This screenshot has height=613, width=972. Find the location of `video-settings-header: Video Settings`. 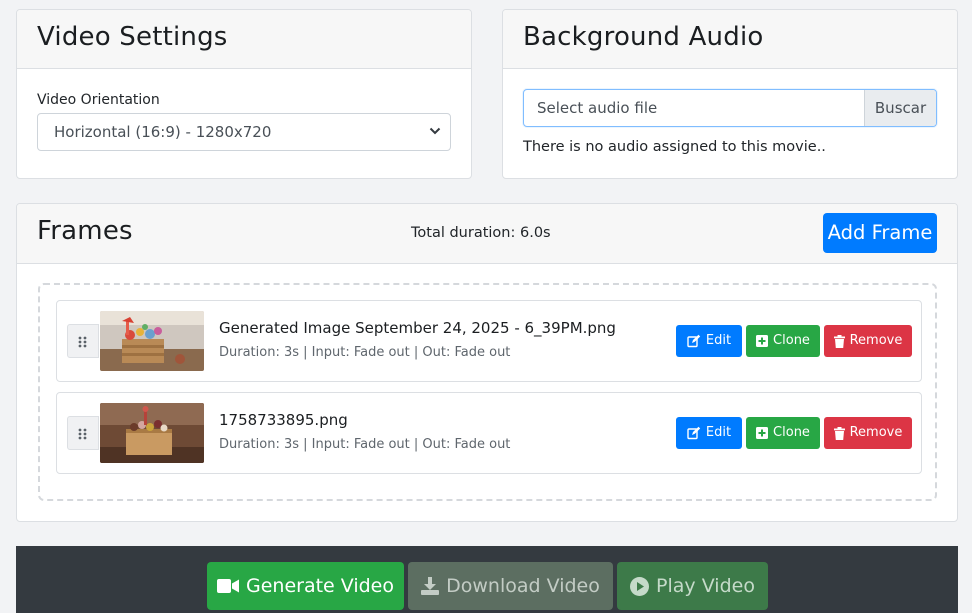

video-settings-header: Video Settings is located at coordinates (244, 39).